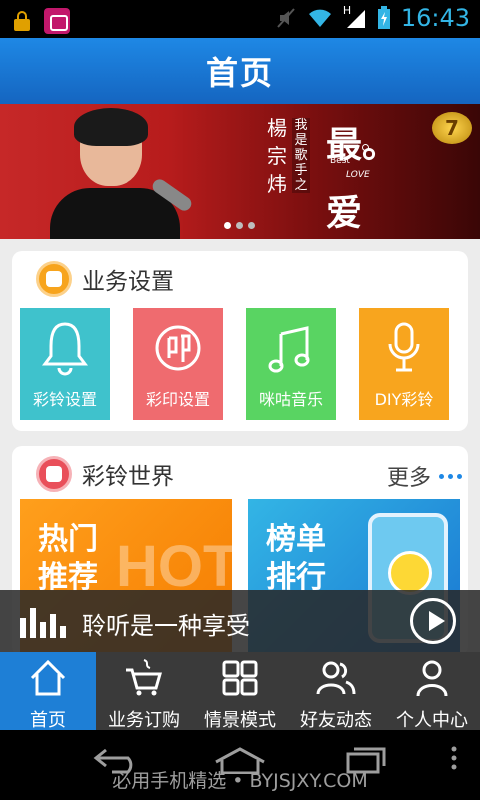 This screenshot has width=480, height=800. I want to click on banner-best-text: Best, so click(340, 161).